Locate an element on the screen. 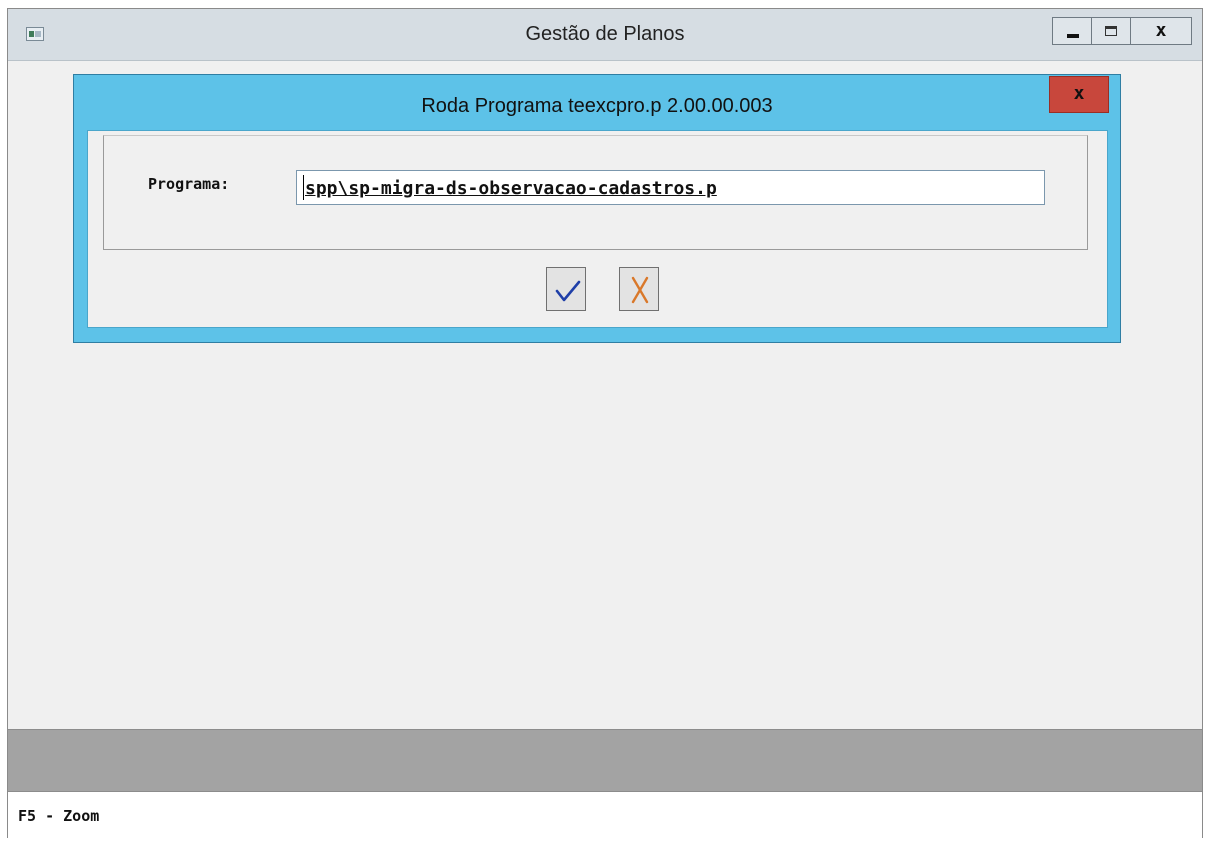  window-controls: x is located at coordinates (1122, 32).